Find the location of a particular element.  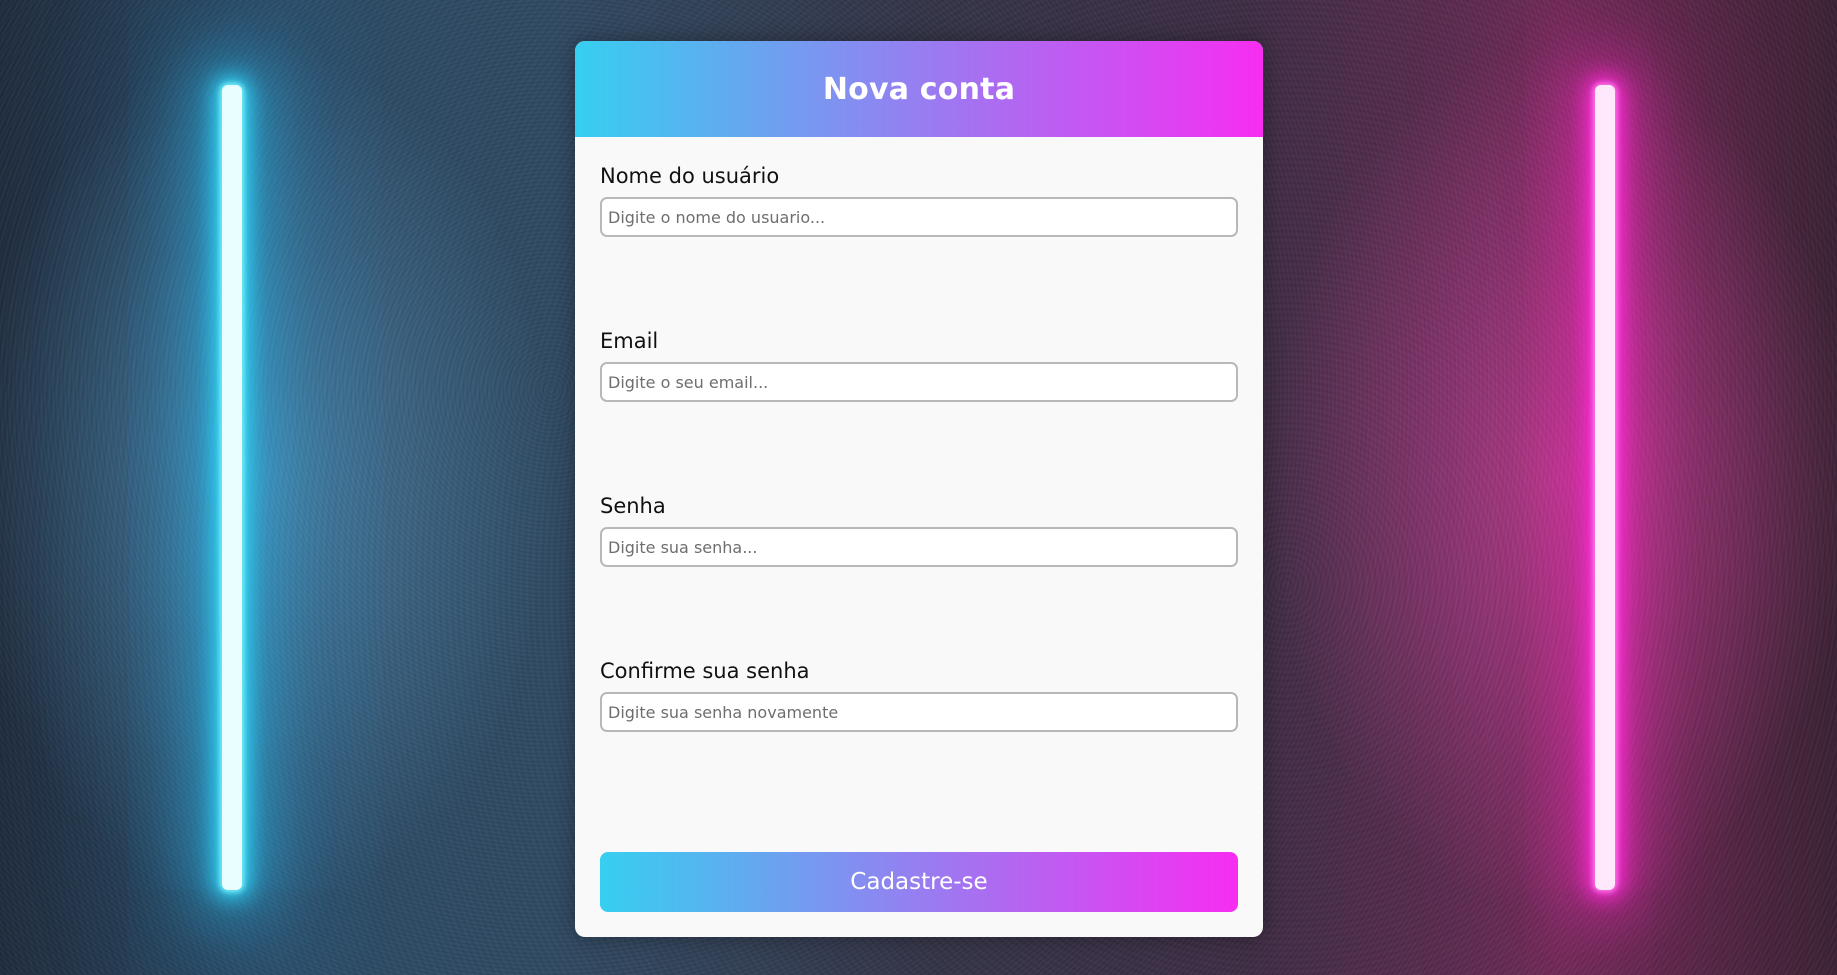

email-field-group: Email is located at coordinates (919, 365).